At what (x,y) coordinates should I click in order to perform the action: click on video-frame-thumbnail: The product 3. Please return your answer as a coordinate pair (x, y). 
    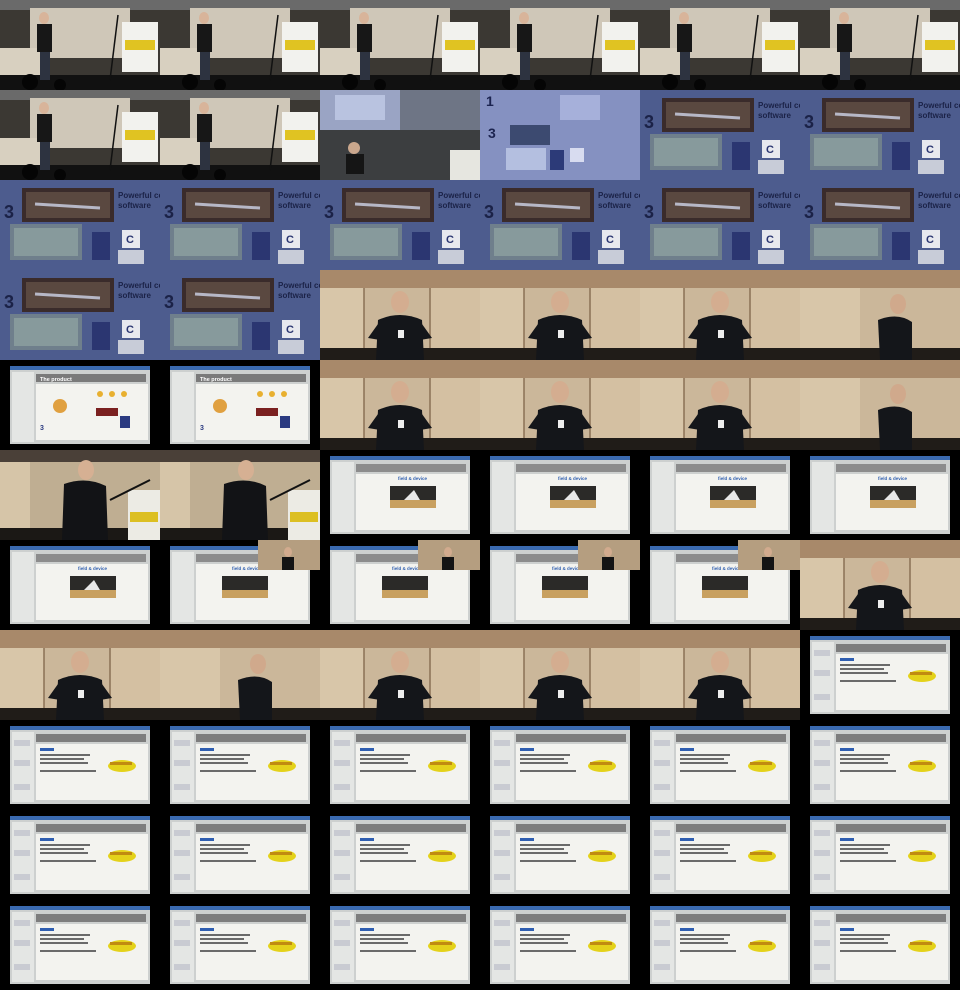
    Looking at the image, I should click on (80, 405).